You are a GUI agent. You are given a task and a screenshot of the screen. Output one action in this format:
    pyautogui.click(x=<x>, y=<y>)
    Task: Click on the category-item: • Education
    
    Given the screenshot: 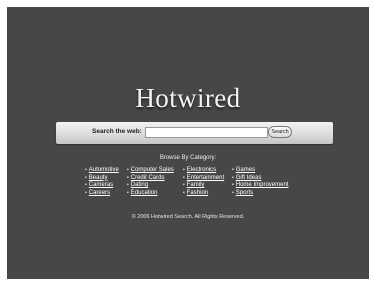 What is the action you would take?
    pyautogui.click(x=150, y=194)
    